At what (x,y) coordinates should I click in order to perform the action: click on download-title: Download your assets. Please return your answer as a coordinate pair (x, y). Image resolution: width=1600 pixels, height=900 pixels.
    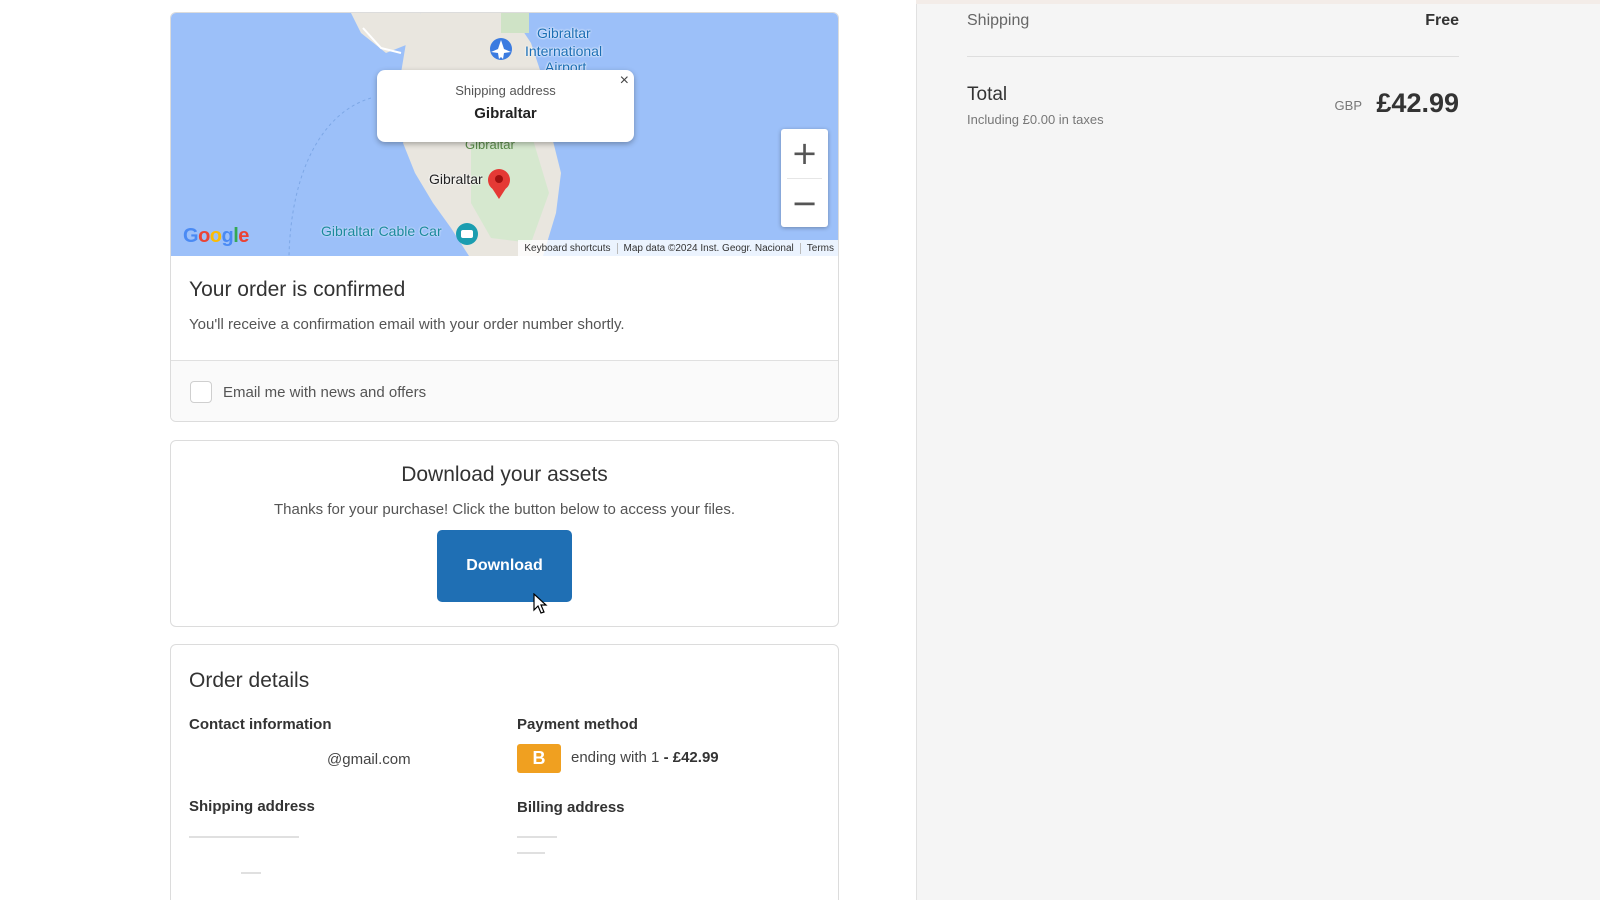
    Looking at the image, I should click on (504, 474).